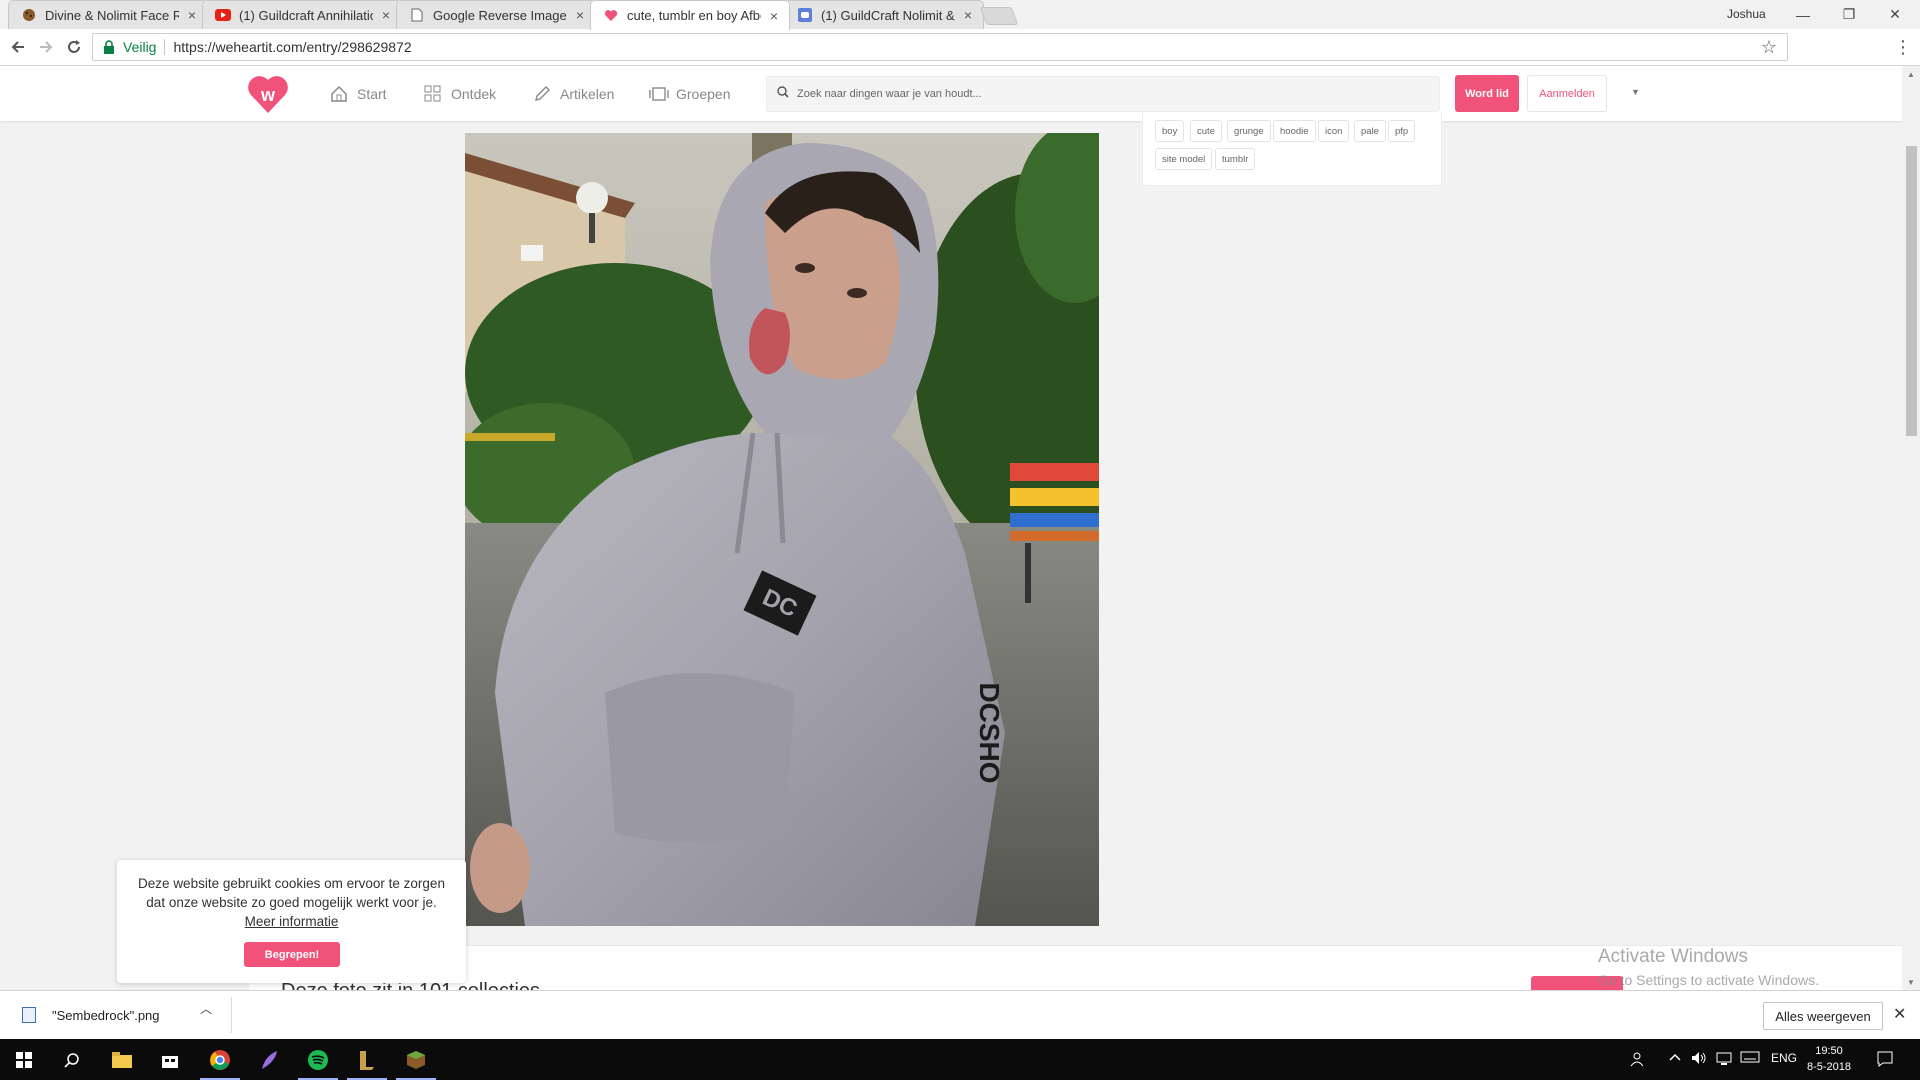 The height and width of the screenshot is (1080, 1920). I want to click on login-button: Aanmelden, so click(1567, 93).